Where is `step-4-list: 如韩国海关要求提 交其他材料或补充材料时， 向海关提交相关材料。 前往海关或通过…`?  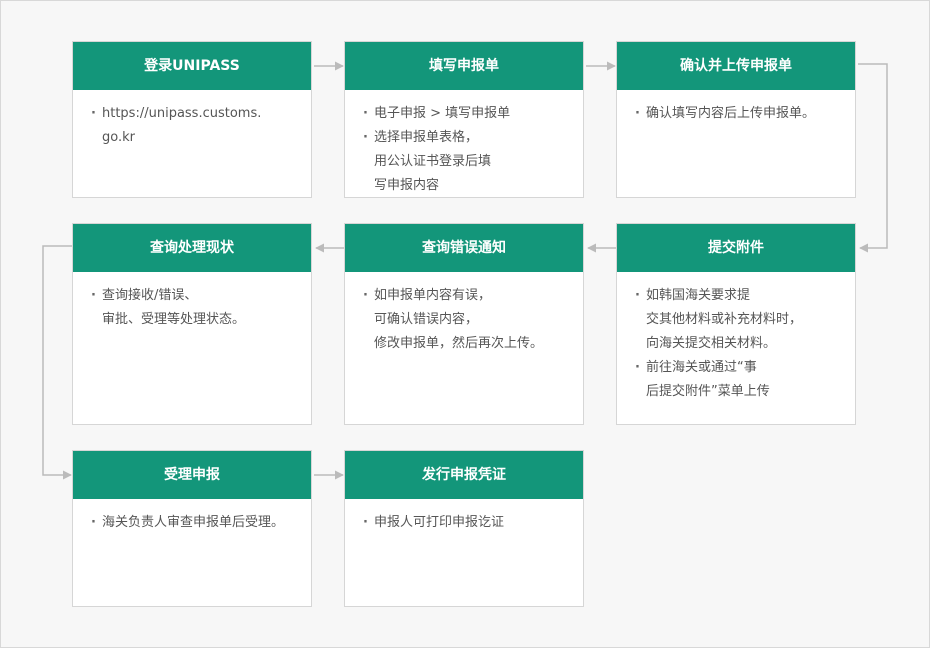 step-4-list: 如韩国海关要求提 交其他材料或补充材料时， 向海关提交相关材料。 前往海关或通过… is located at coordinates (736, 338).